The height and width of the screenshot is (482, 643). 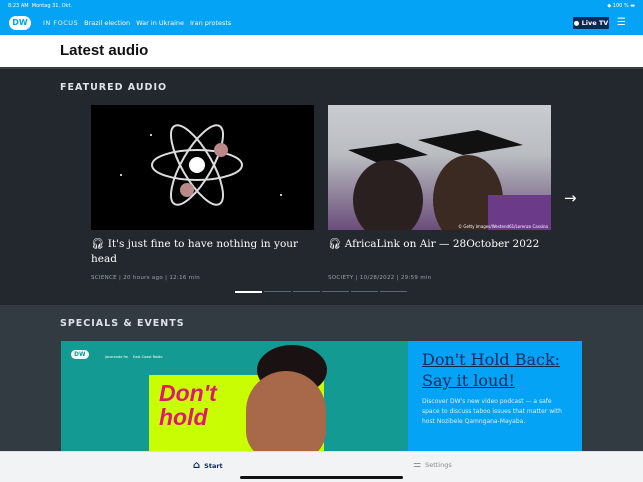 What do you see at coordinates (117, 357) in the screenshot?
I see `jacaranda-logo: jacaranda fm` at bounding box center [117, 357].